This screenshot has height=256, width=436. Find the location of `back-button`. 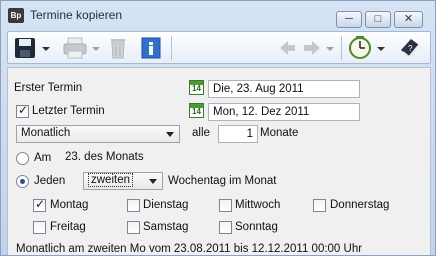

back-button is located at coordinates (287, 48).